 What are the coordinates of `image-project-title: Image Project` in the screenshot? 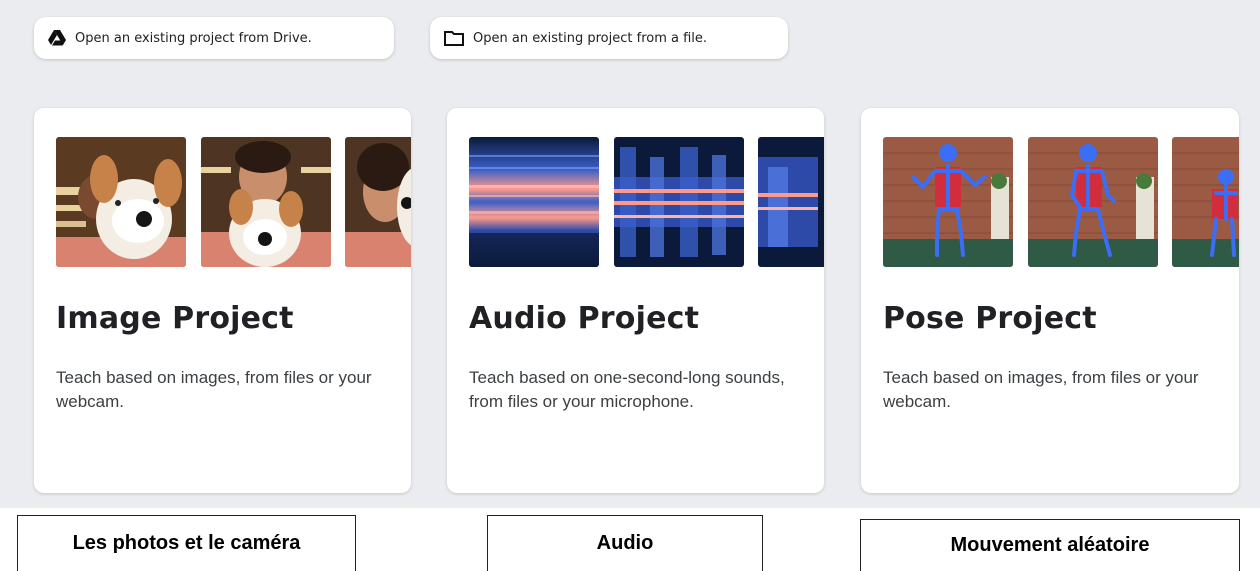 It's located at (175, 318).